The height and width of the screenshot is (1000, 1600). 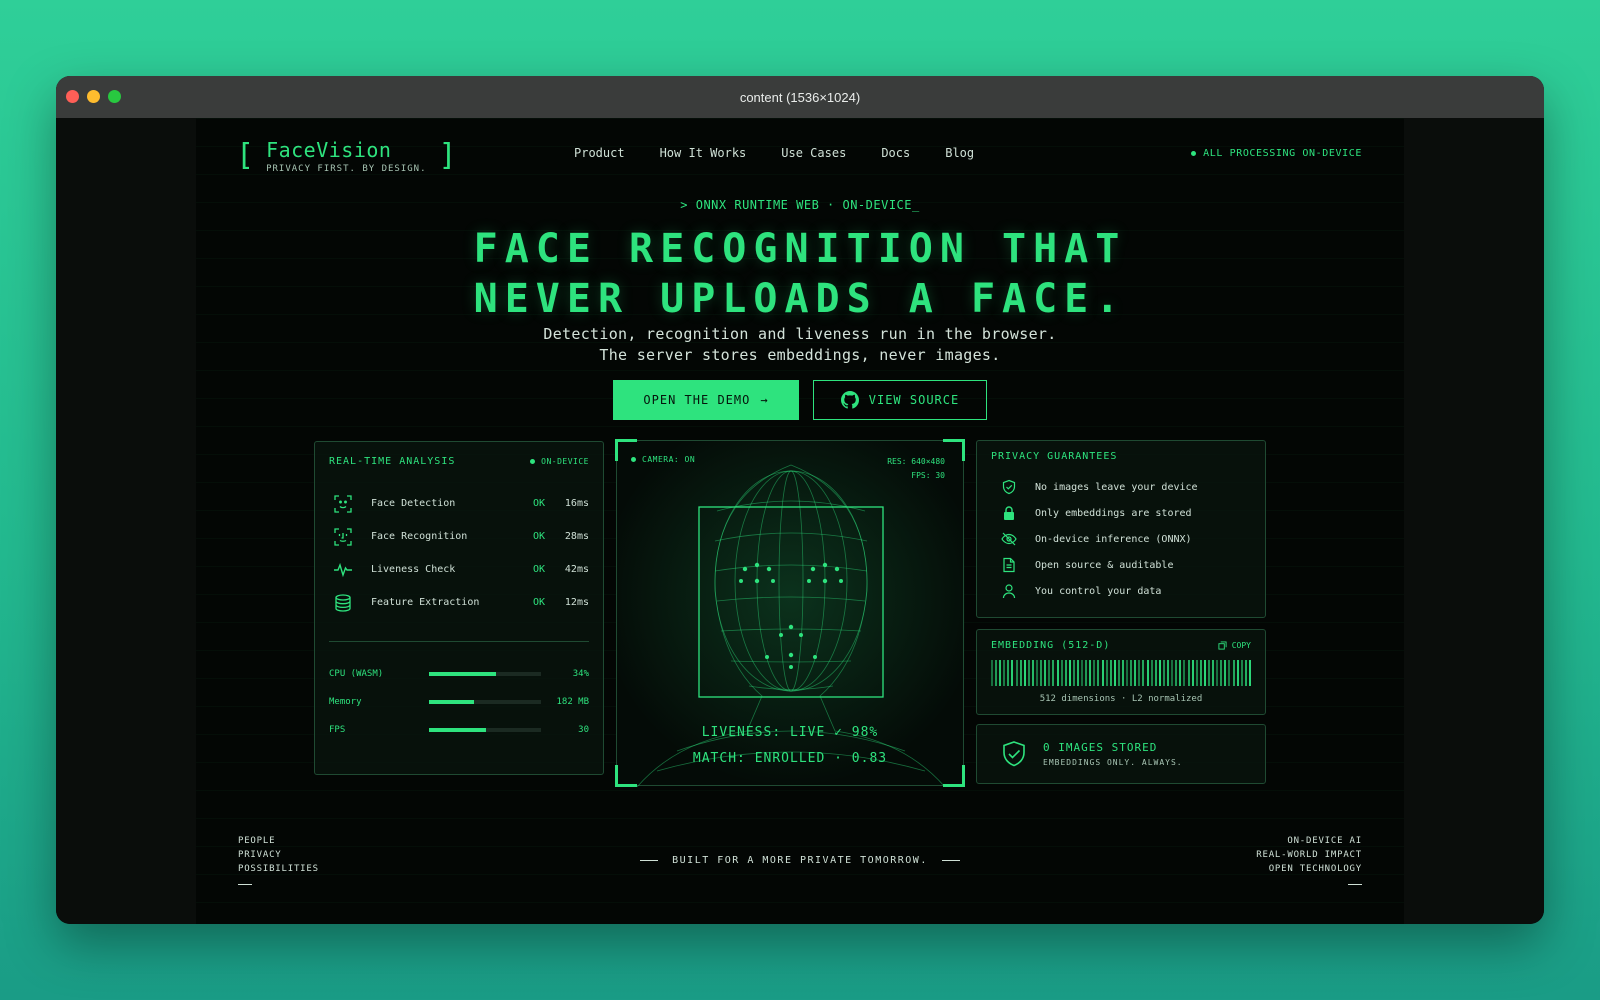 I want to click on on-device-badge: ON-DEVICE, so click(x=559, y=461).